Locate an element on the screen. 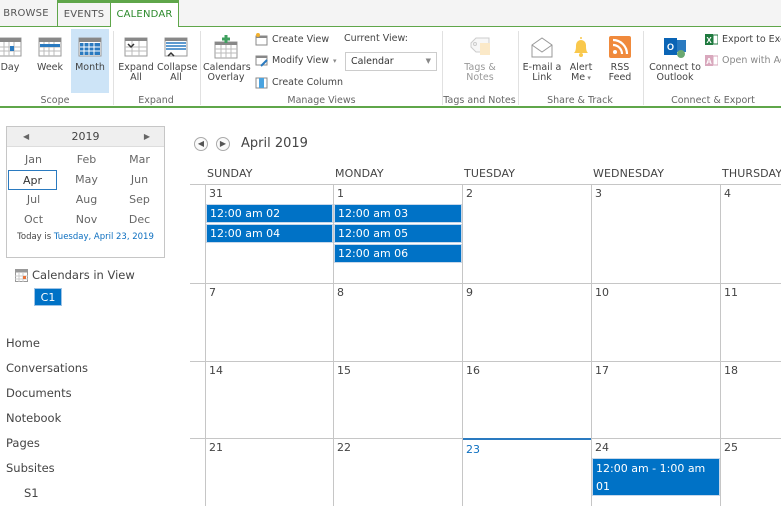 Image resolution: width=781 pixels, height=506 pixels. group-label-manage-views: Manage Views is located at coordinates (321, 100).